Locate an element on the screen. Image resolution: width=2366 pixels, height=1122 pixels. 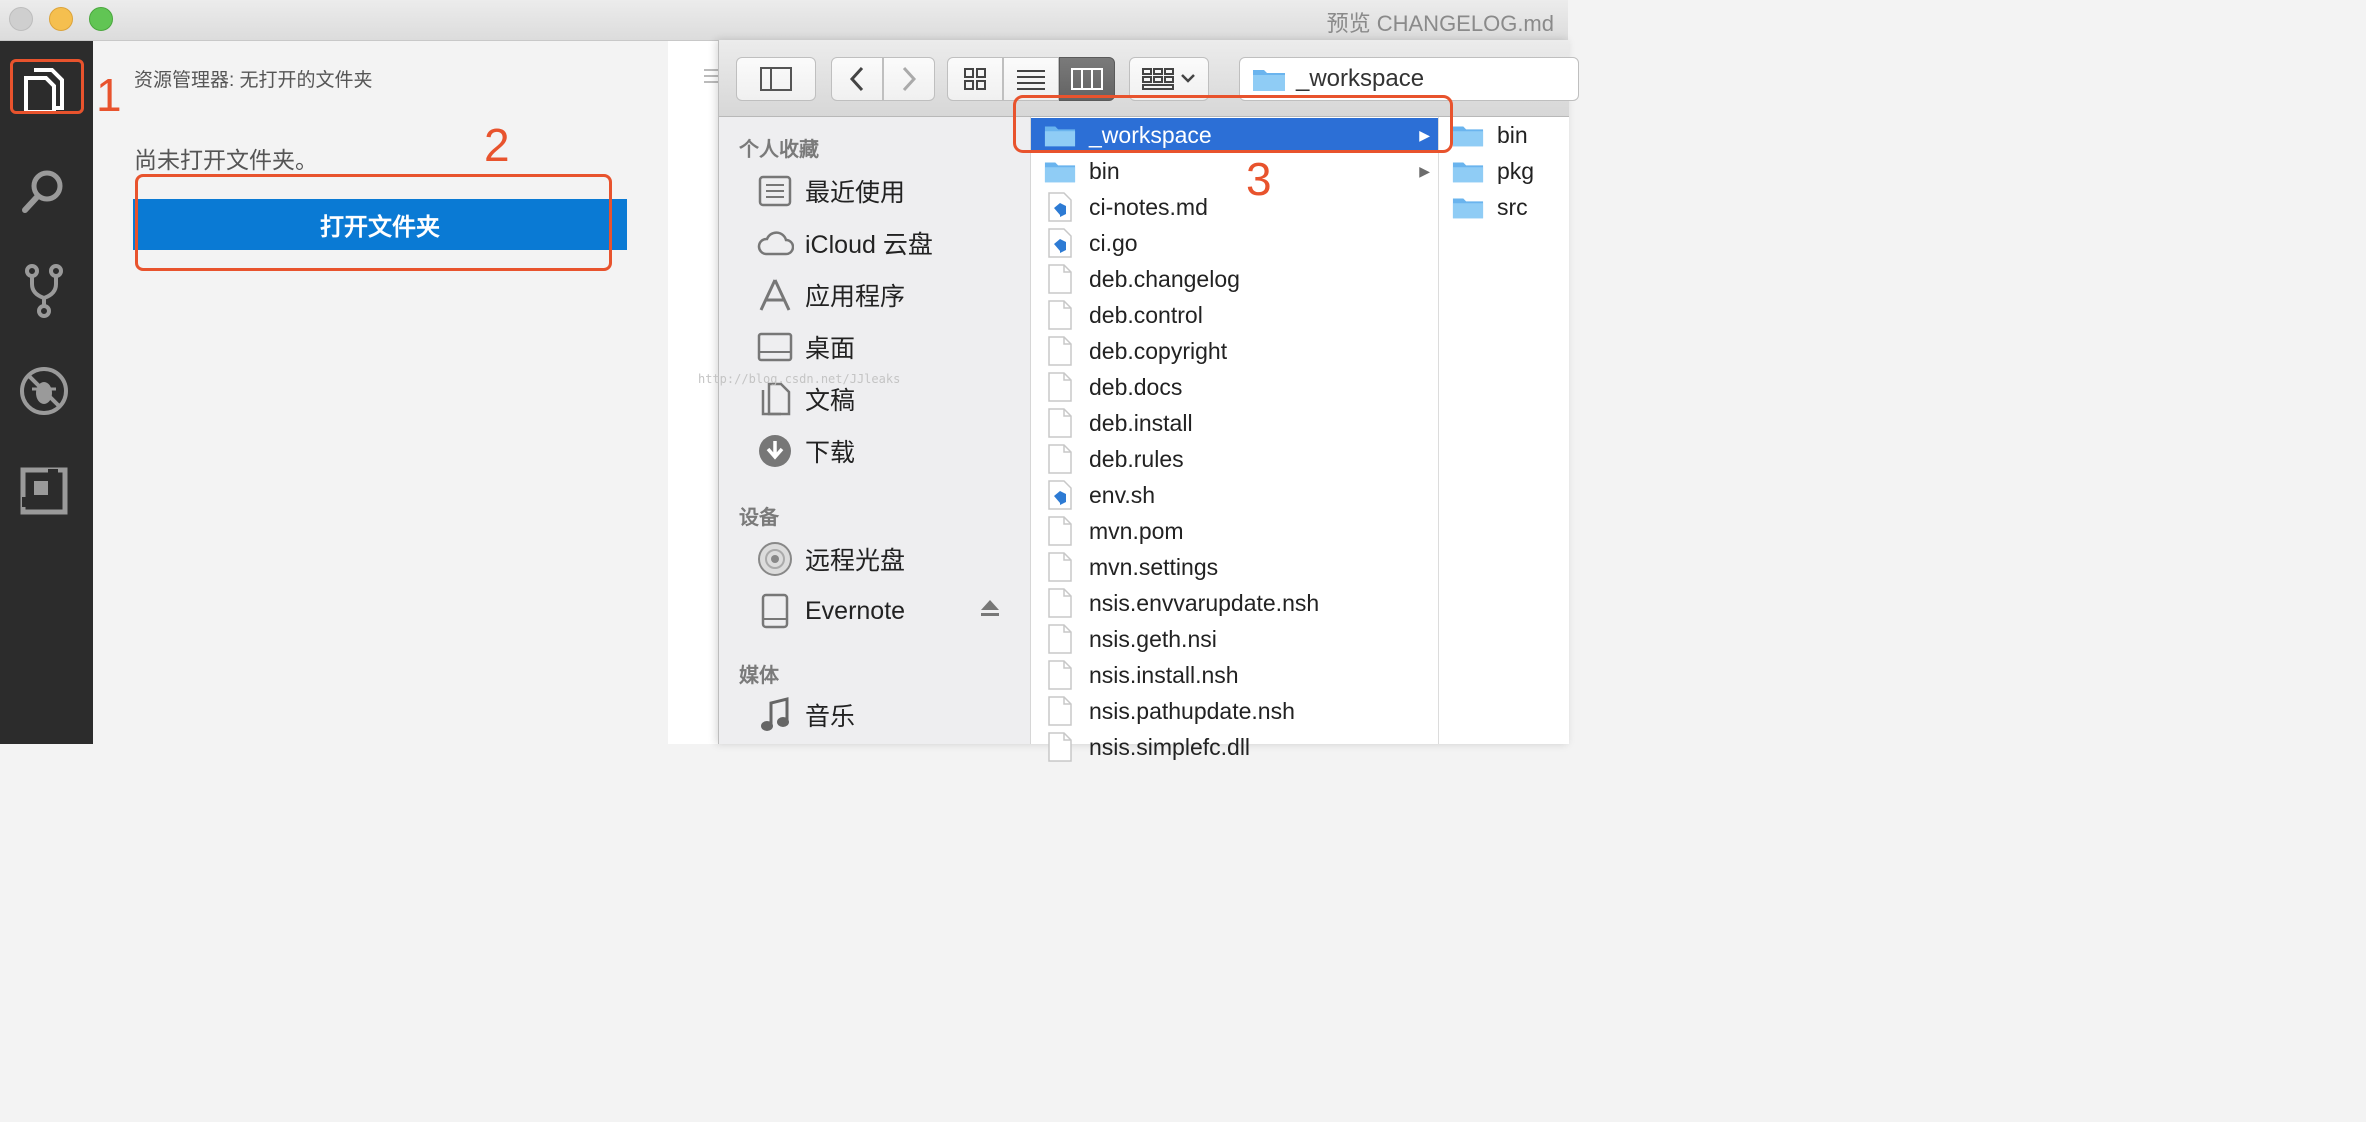
file-name: nsis.pathupdate.nsh is located at coordinates (1192, 710).